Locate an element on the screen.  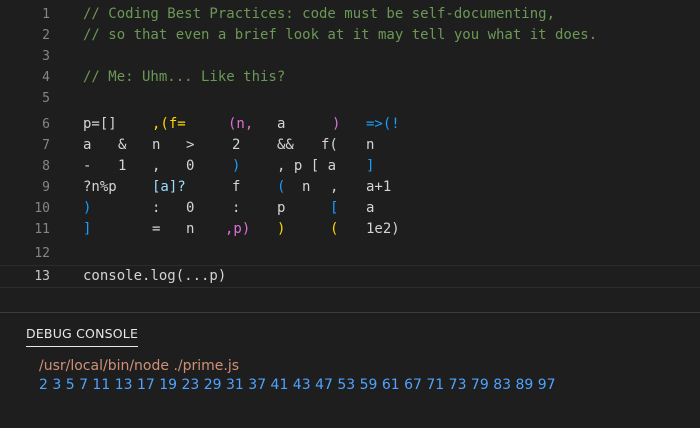
code-token: 1 is located at coordinates (122, 166).